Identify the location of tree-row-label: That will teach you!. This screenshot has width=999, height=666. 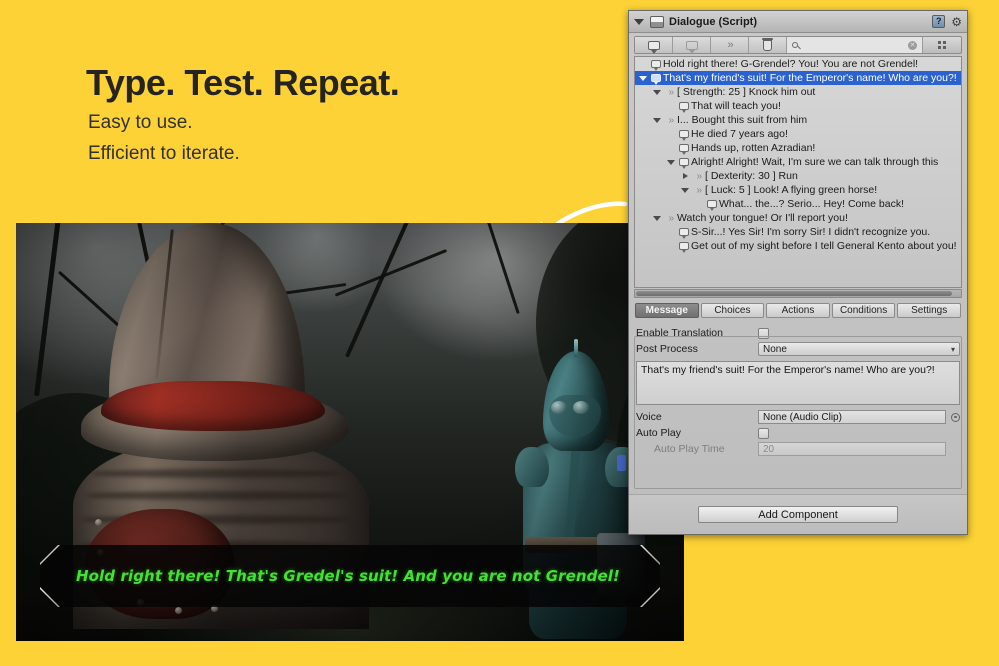
(736, 106).